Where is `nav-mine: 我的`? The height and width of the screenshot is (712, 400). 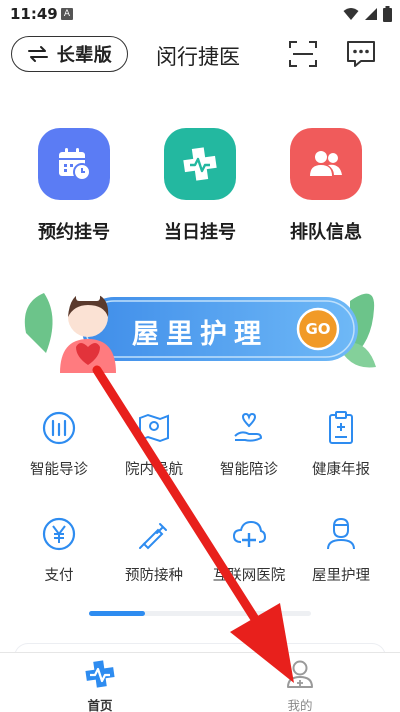
nav-mine: 我的 is located at coordinates (300, 685).